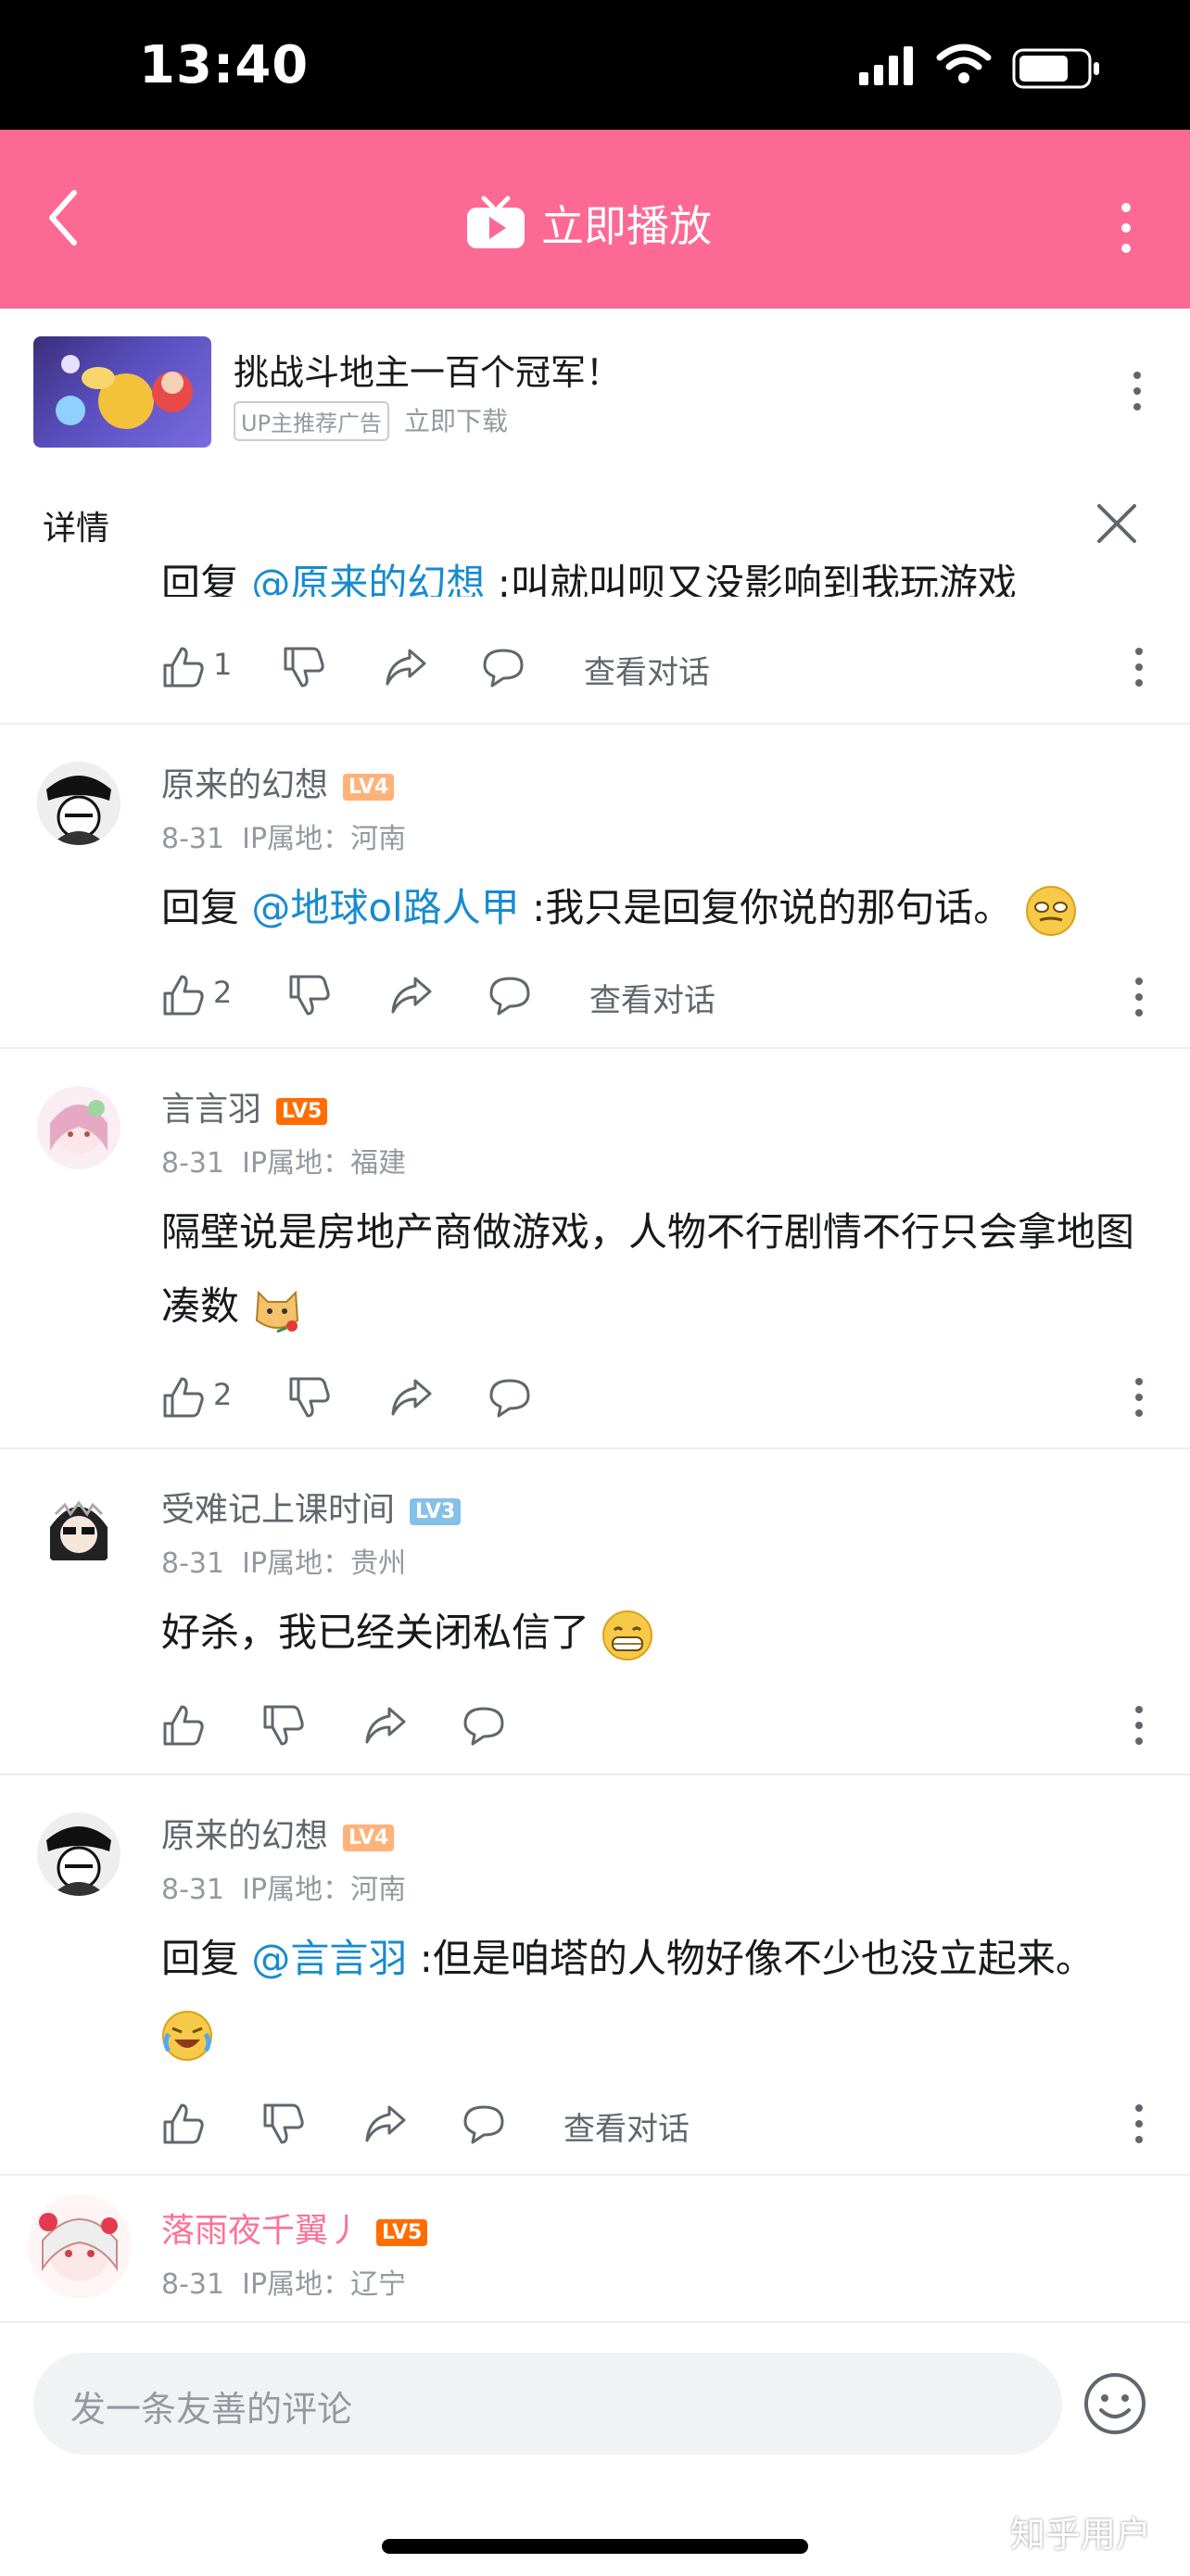  Describe the element at coordinates (385, 908) in the screenshot. I see `mention-link: @地球ol路人甲` at that location.